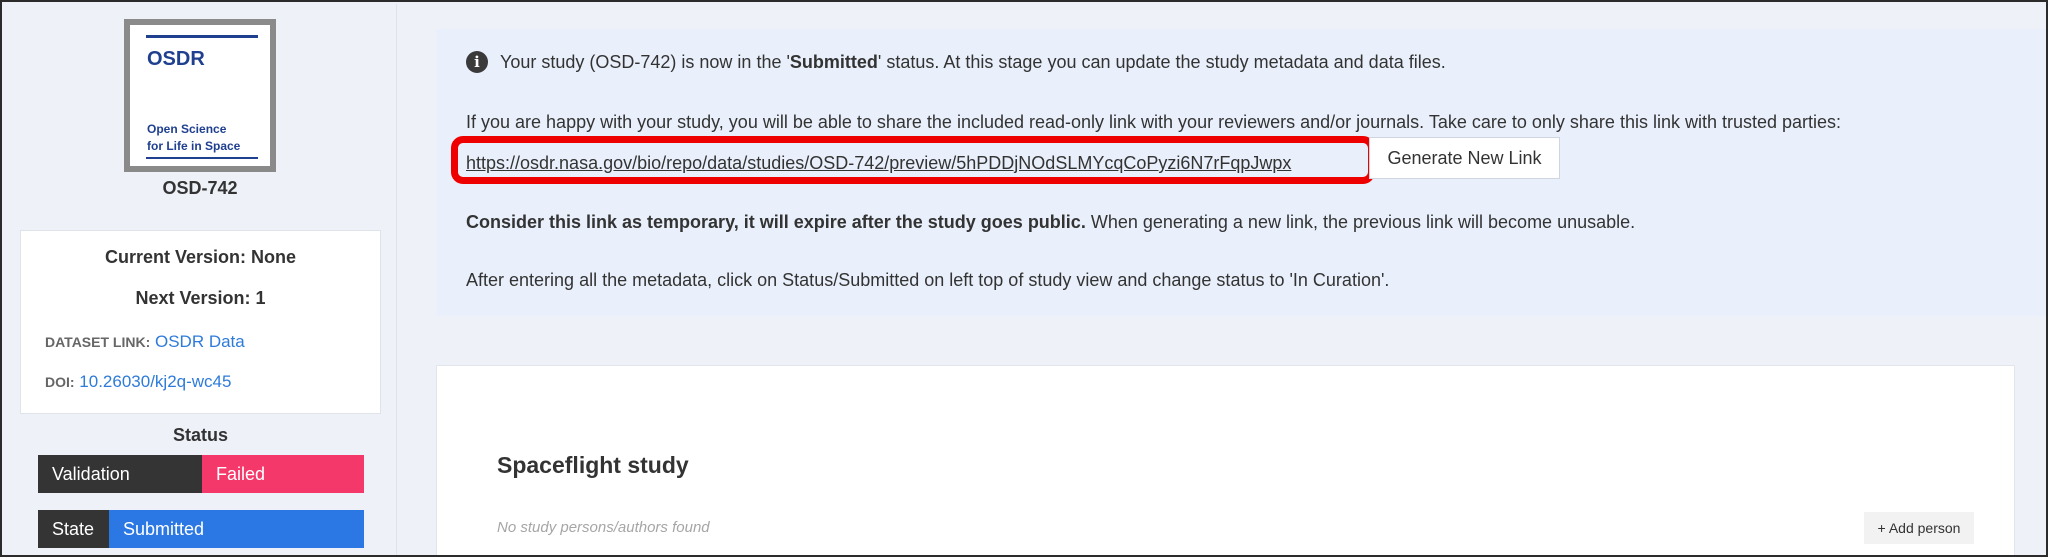  I want to click on validation-status-badge: Validation Failed, so click(201, 474).